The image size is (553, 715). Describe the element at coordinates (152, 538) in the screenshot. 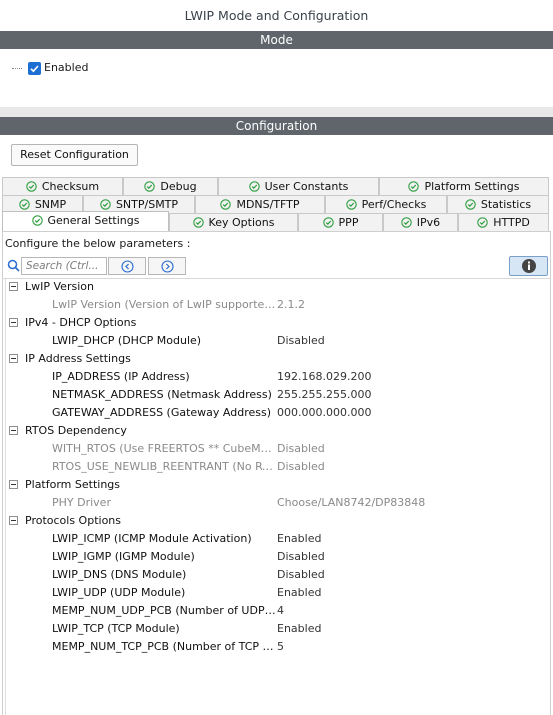

I see `parameter-name: LWIP_ICMP (ICMP Module Activation)` at that location.